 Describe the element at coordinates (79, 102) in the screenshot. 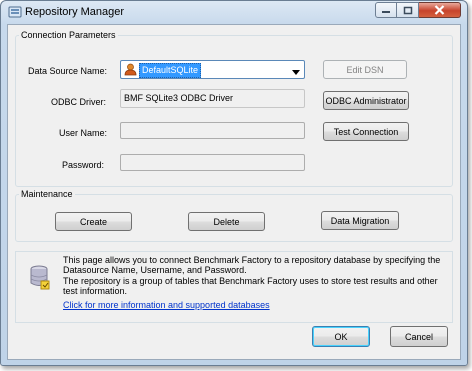

I see `odbc-driver-label: ODBC Driver:` at that location.